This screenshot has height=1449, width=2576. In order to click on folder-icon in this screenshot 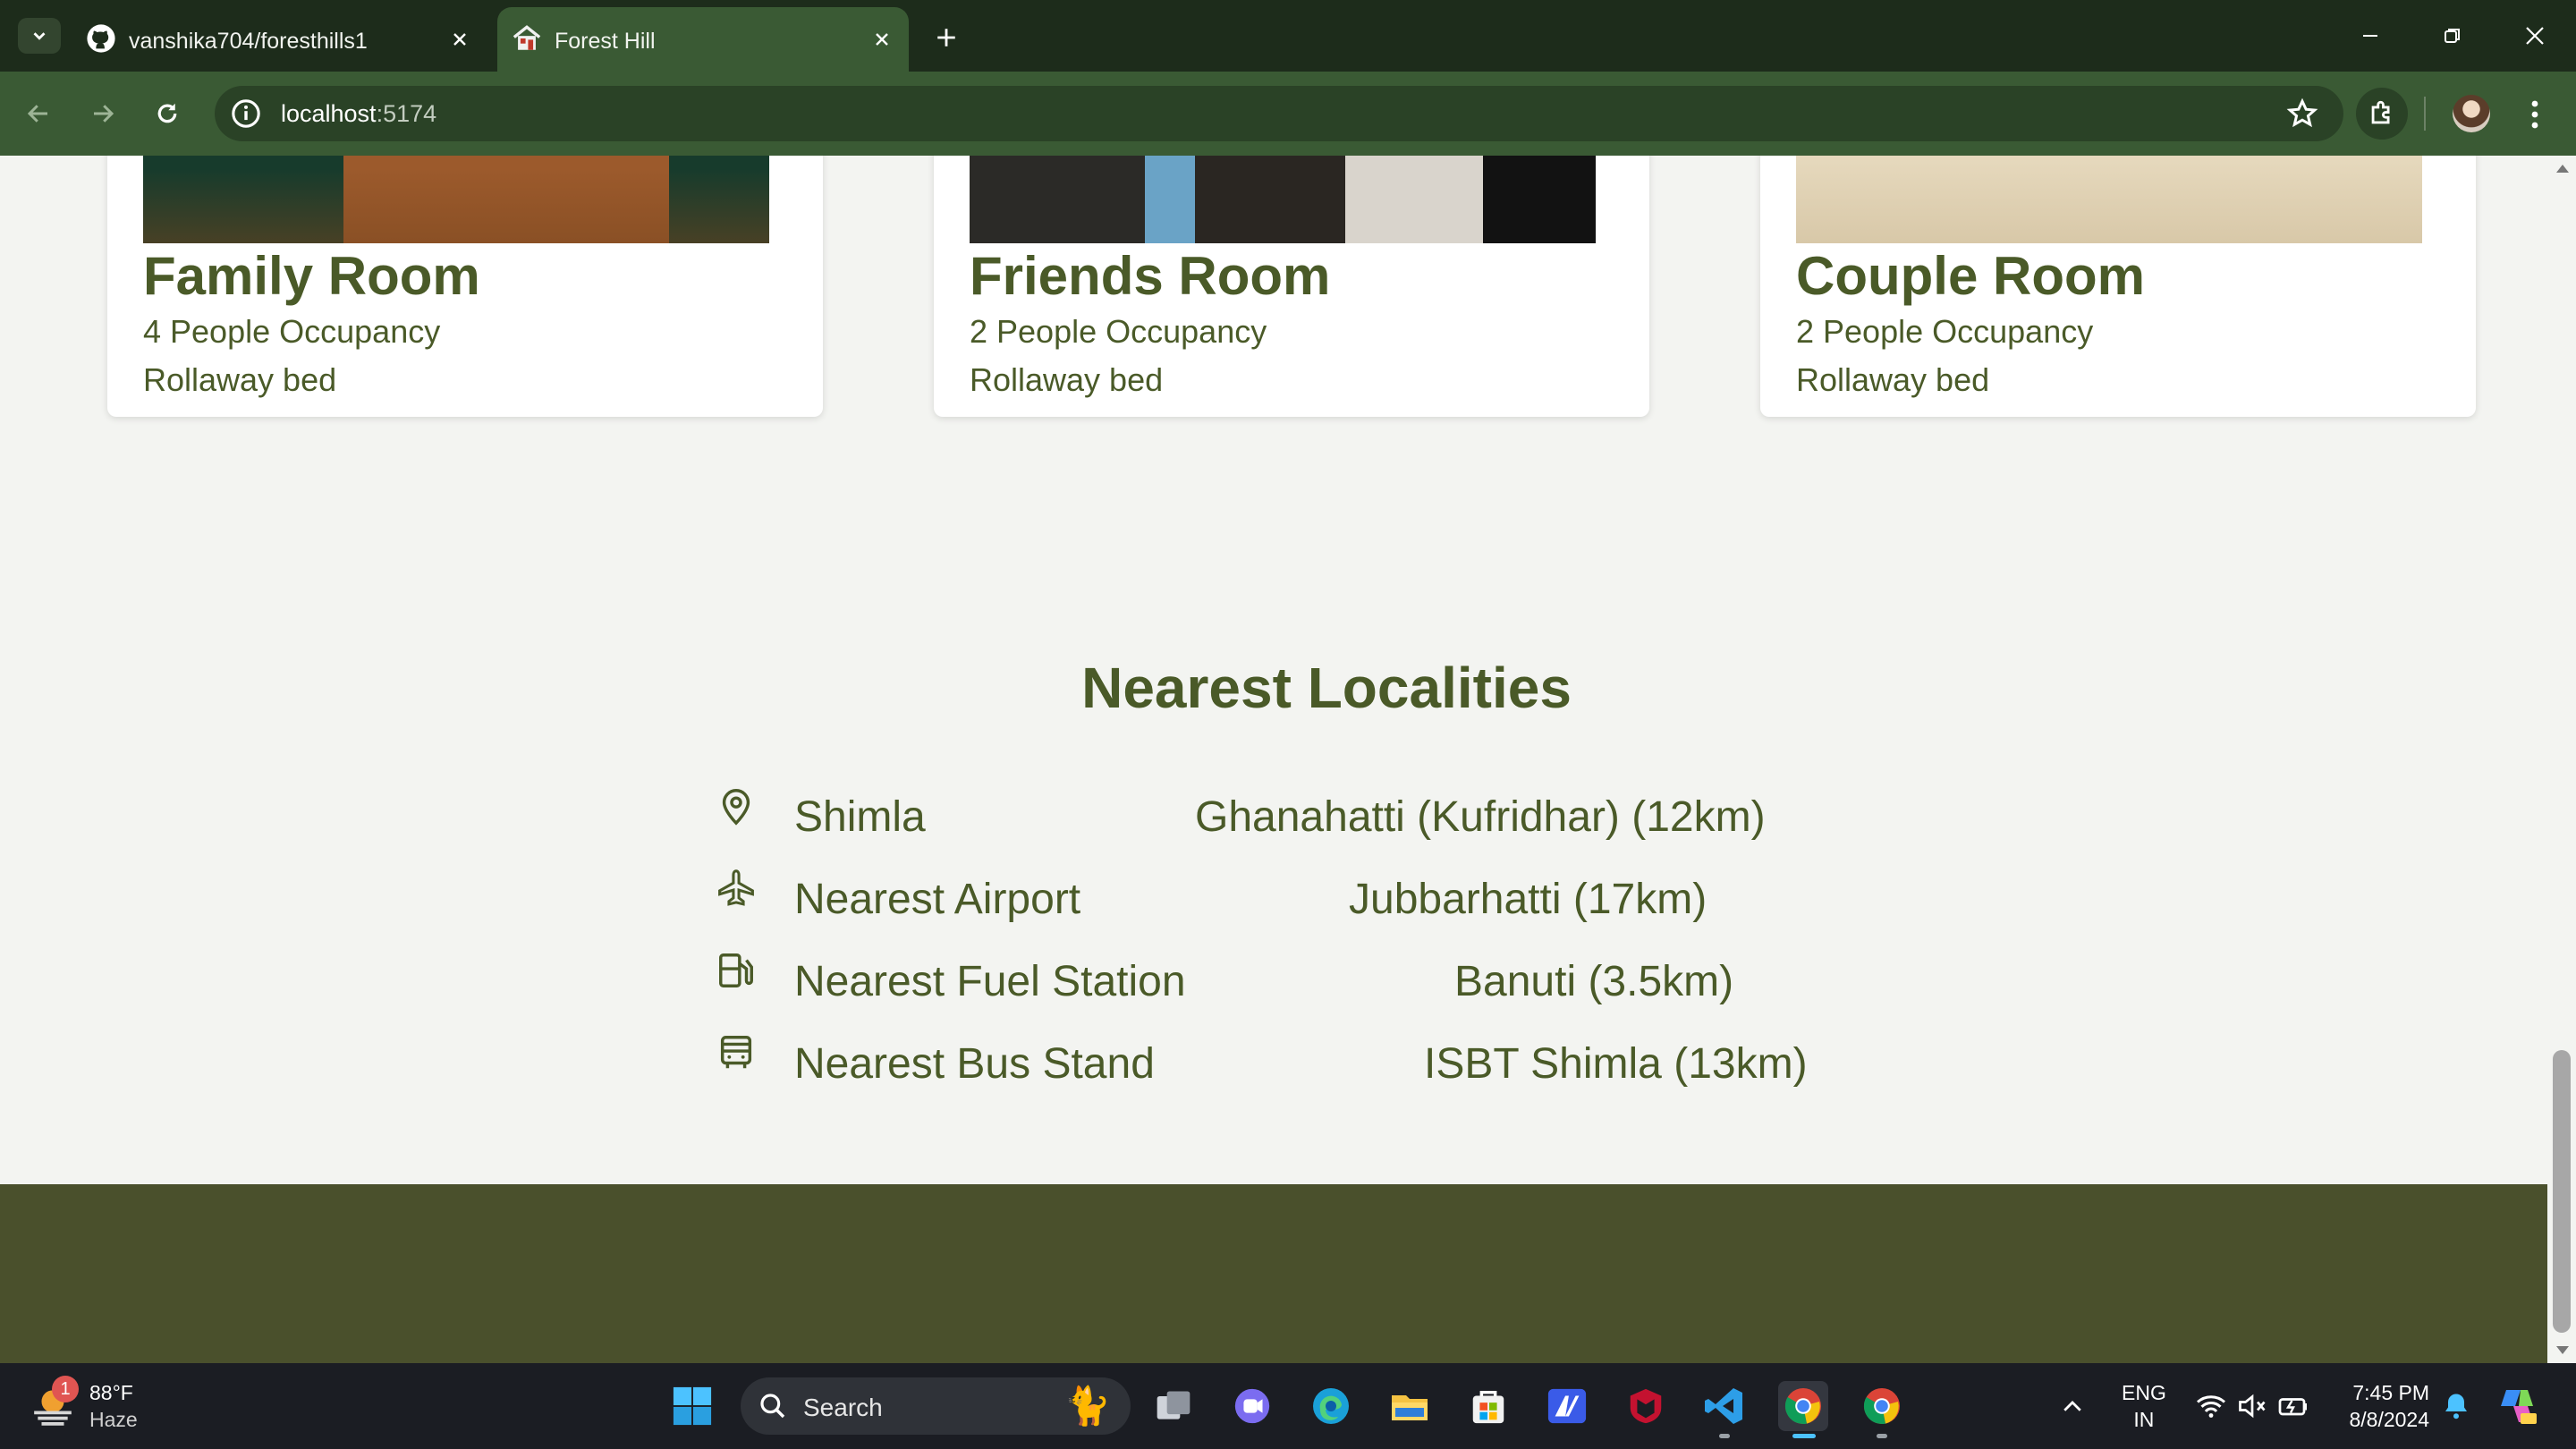, I will do `click(1410, 1407)`.